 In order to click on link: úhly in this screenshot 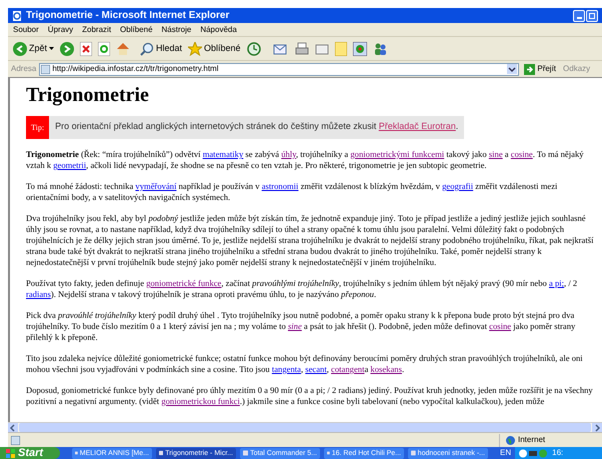, I will do `click(288, 154)`.